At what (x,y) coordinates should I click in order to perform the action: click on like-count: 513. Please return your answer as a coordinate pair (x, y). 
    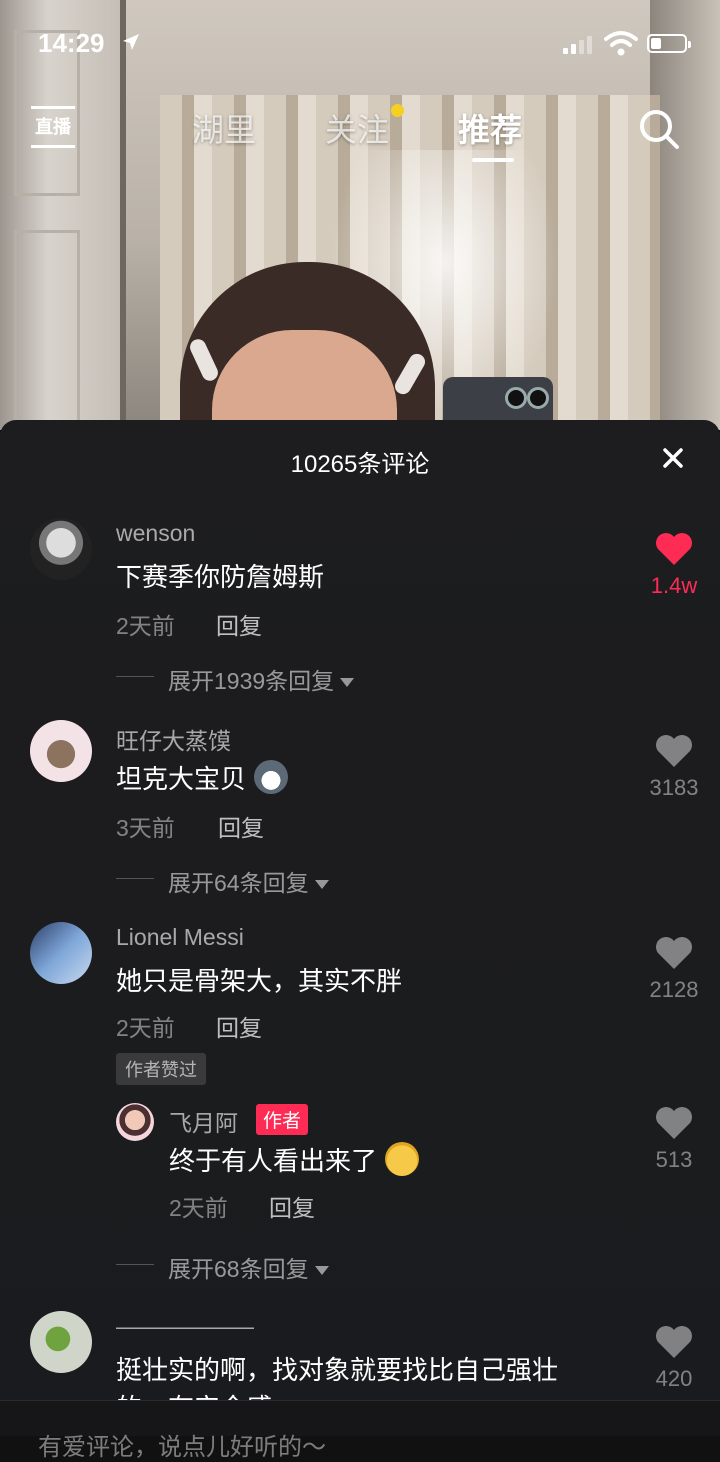
    Looking at the image, I should click on (674, 1159).